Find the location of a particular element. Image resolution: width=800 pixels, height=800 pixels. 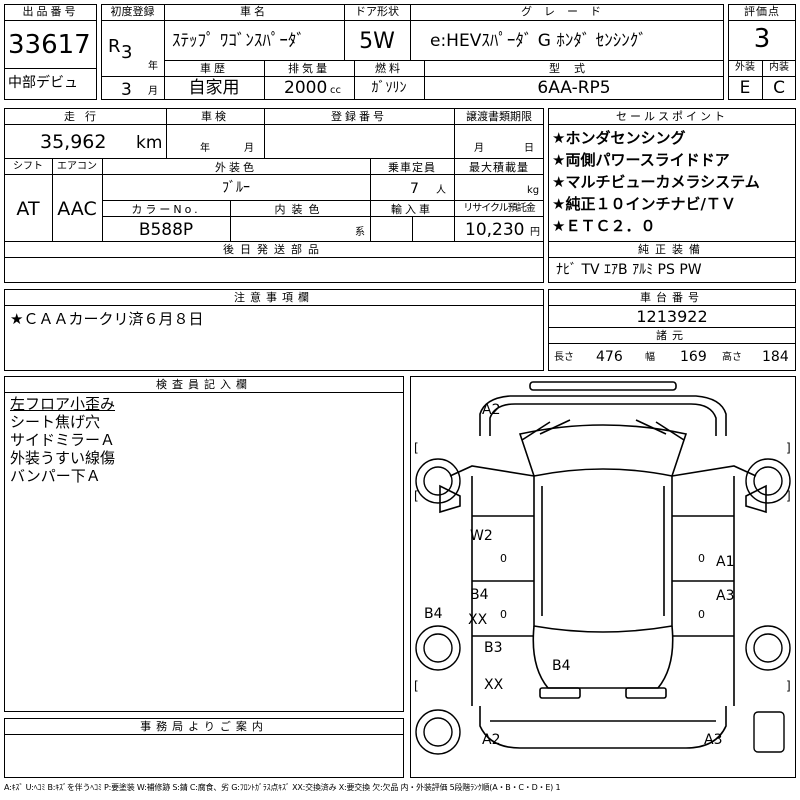

lot-label: 出品番号 is located at coordinates (50, 11).